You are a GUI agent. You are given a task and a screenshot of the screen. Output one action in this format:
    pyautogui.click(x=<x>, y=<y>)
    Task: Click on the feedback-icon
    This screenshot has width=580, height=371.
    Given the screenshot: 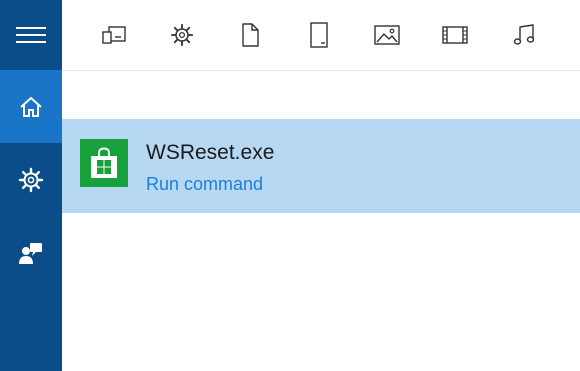 What is the action you would take?
    pyautogui.click(x=31, y=253)
    